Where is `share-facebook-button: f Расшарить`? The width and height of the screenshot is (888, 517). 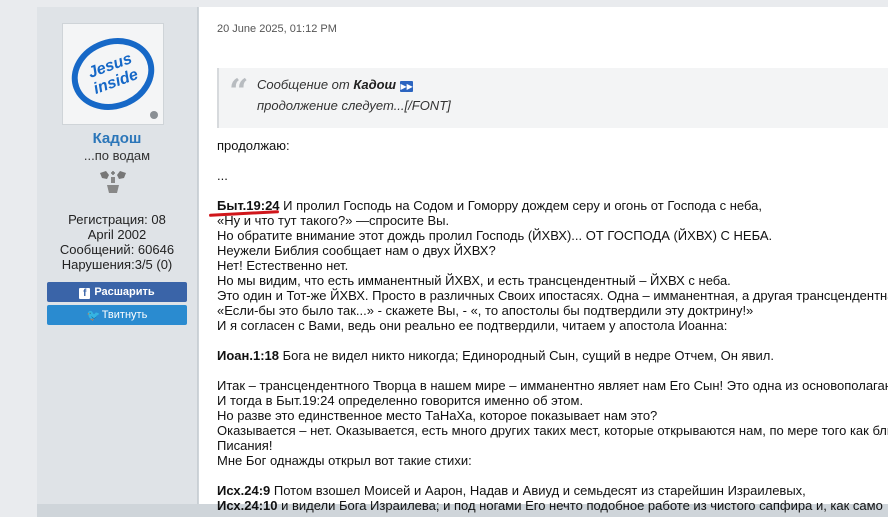
share-facebook-button: f Расшарить is located at coordinates (117, 292).